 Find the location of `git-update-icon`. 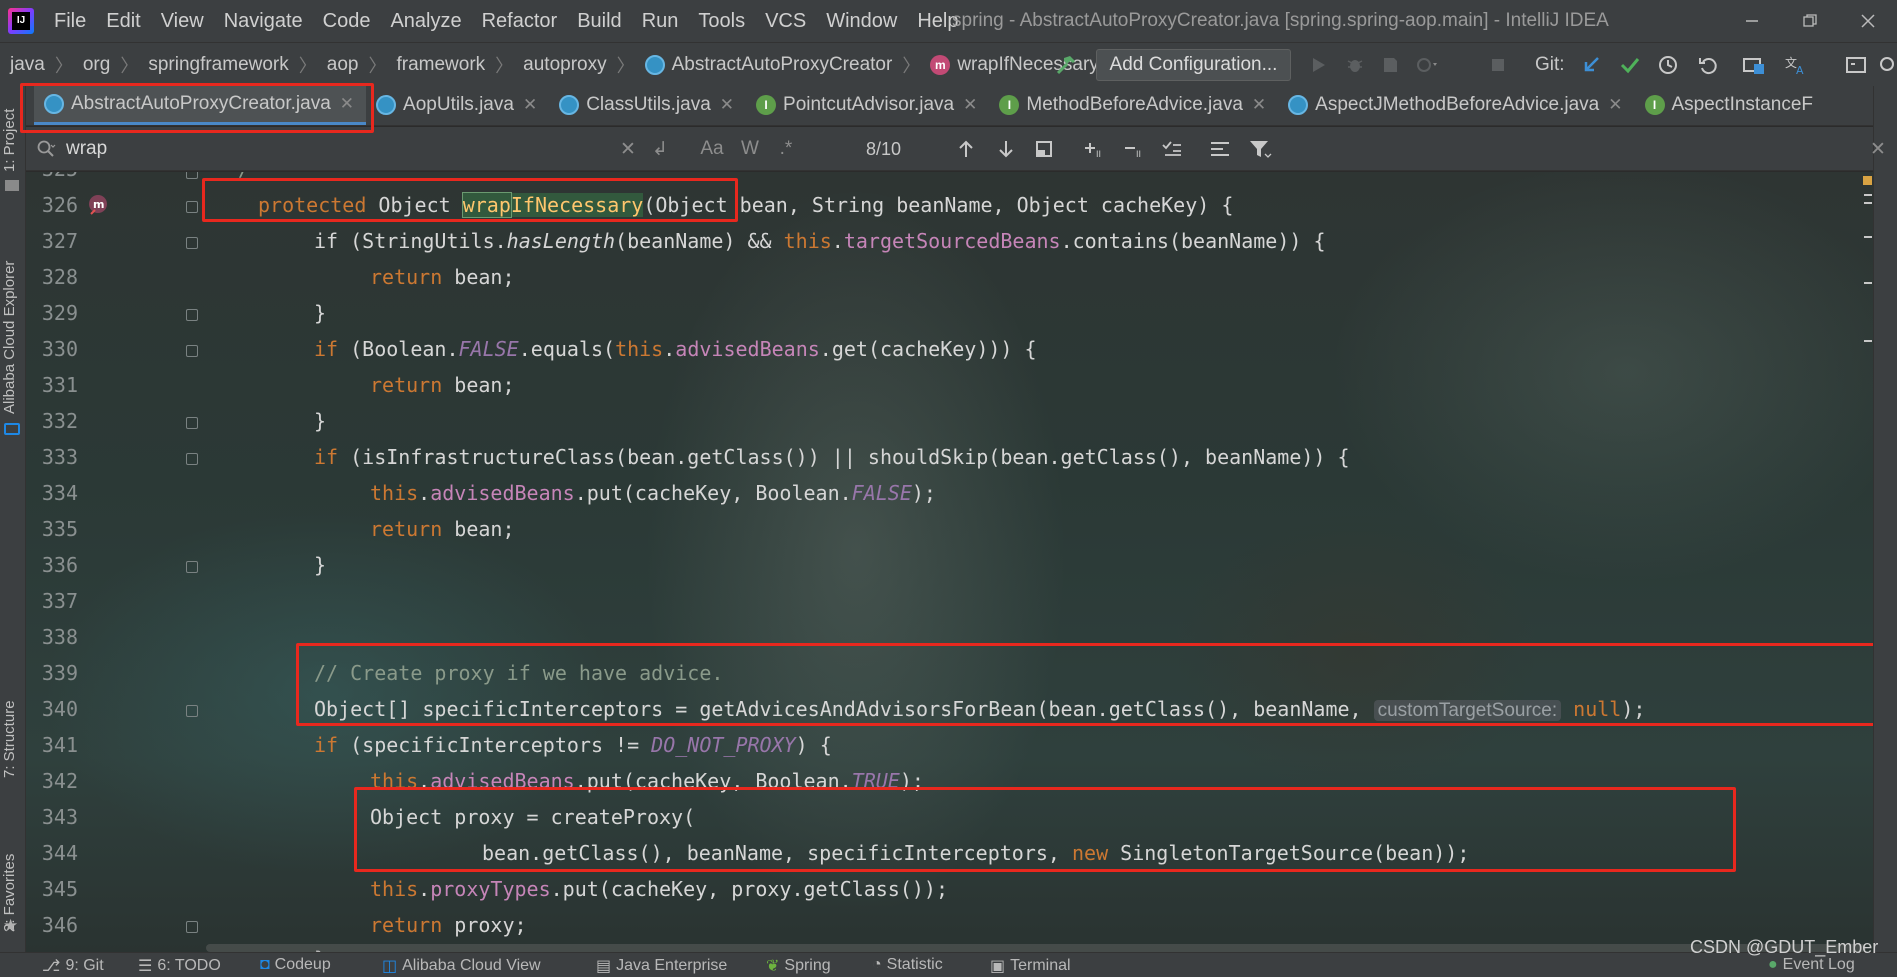

git-update-icon is located at coordinates (1592, 65).